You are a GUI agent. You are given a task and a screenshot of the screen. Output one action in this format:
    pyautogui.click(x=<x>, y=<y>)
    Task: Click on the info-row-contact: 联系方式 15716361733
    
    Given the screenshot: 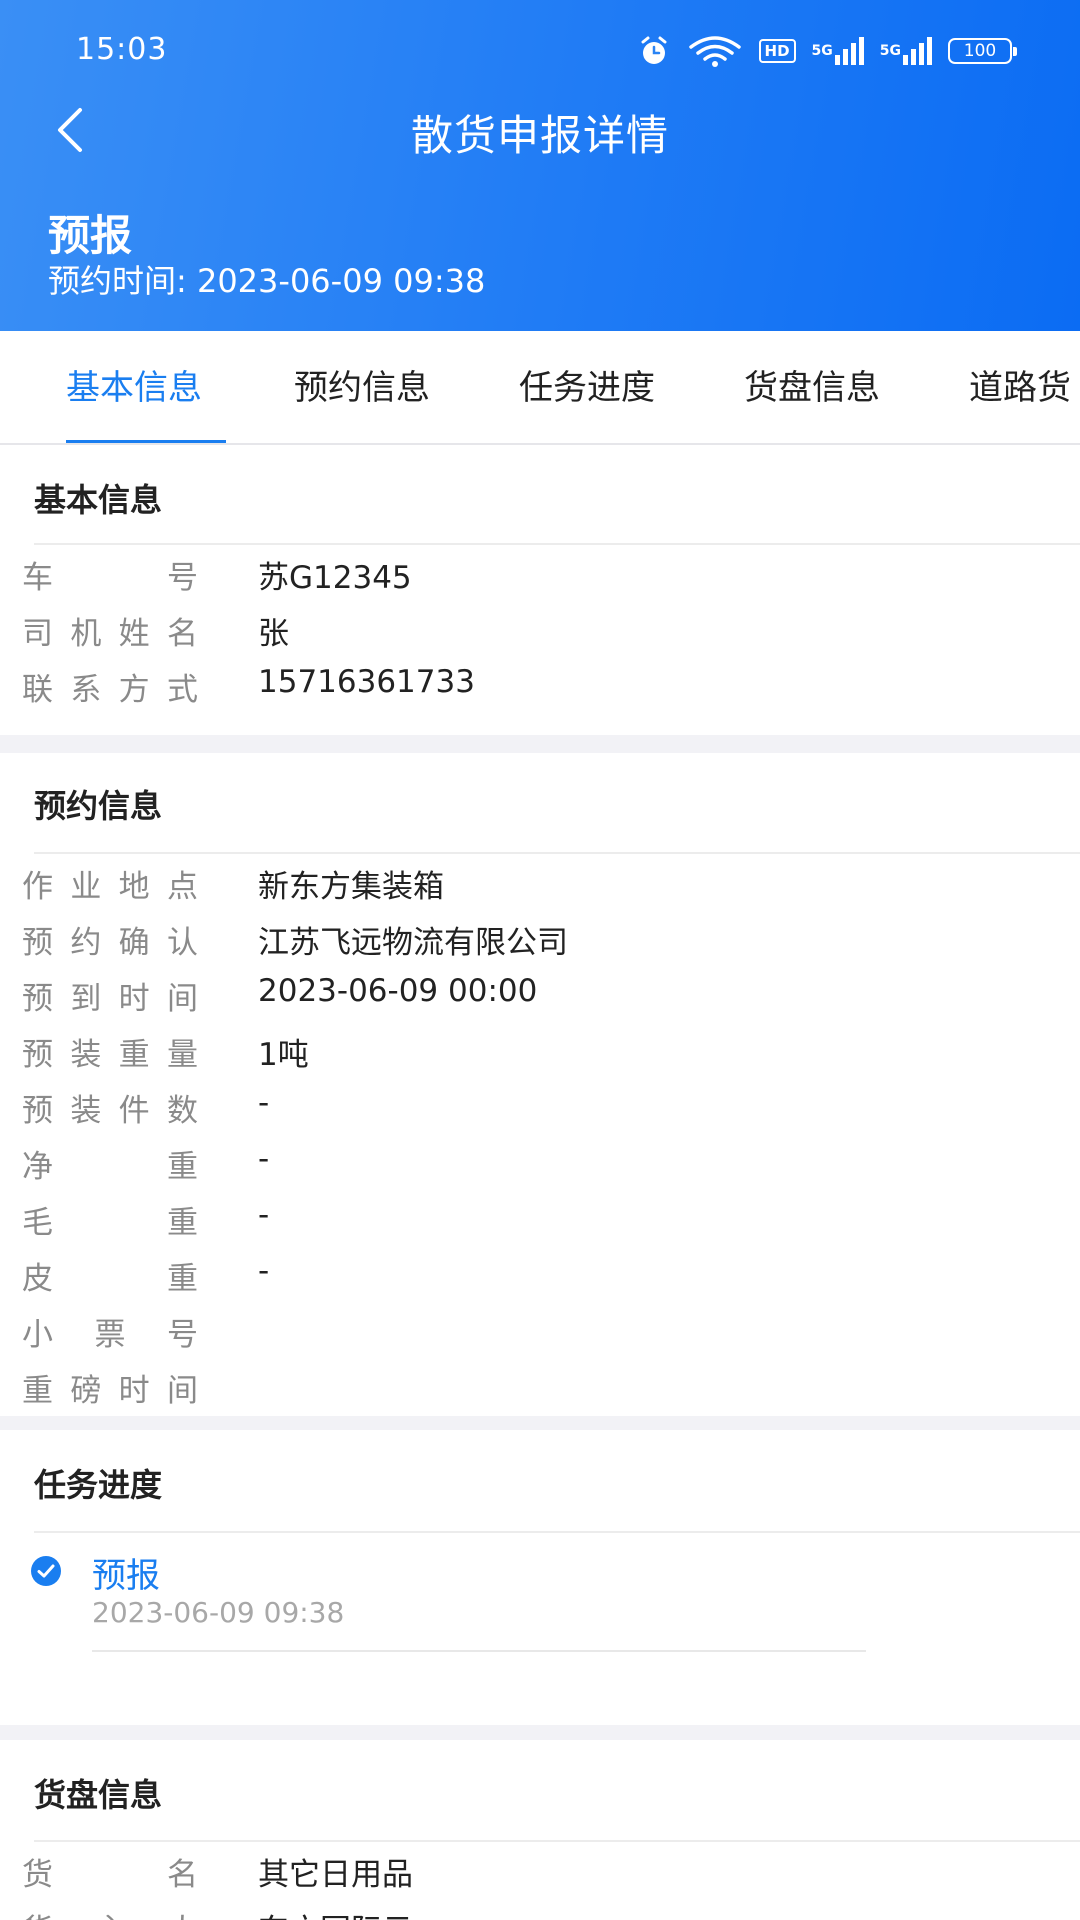 What is the action you would take?
    pyautogui.click(x=540, y=692)
    